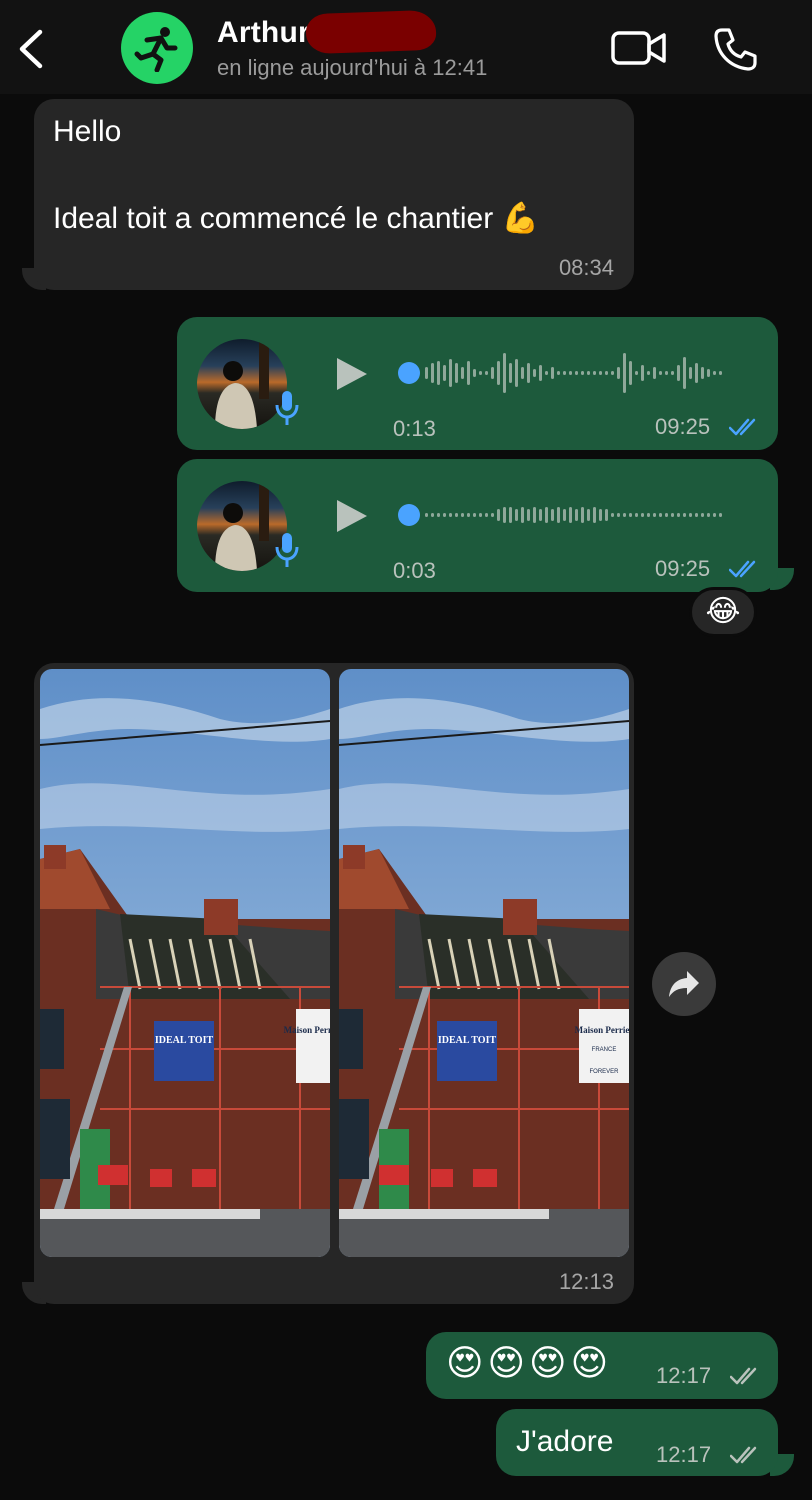  What do you see at coordinates (586, 267) in the screenshot?
I see `message-time: 08:34` at bounding box center [586, 267].